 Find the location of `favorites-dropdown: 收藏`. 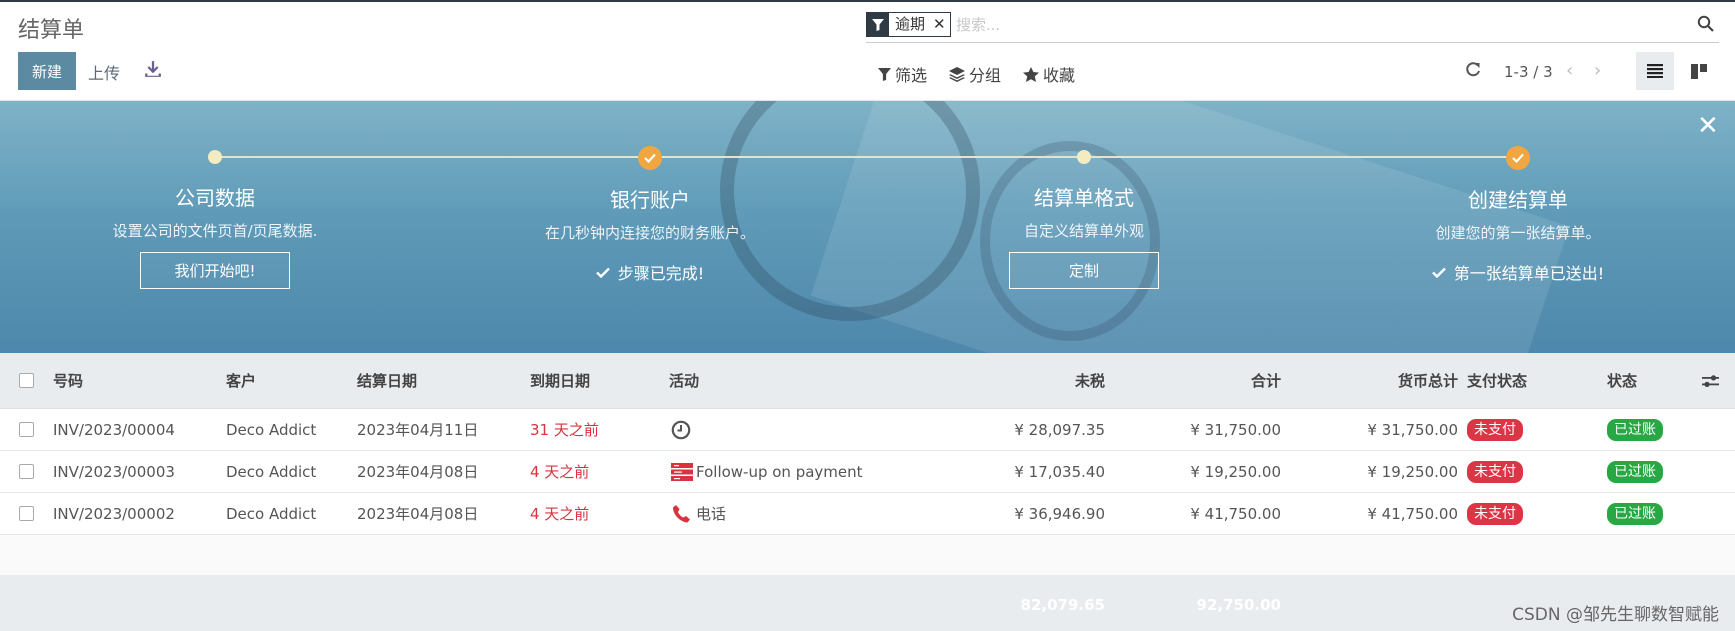

favorites-dropdown: 收藏 is located at coordinates (1049, 74).